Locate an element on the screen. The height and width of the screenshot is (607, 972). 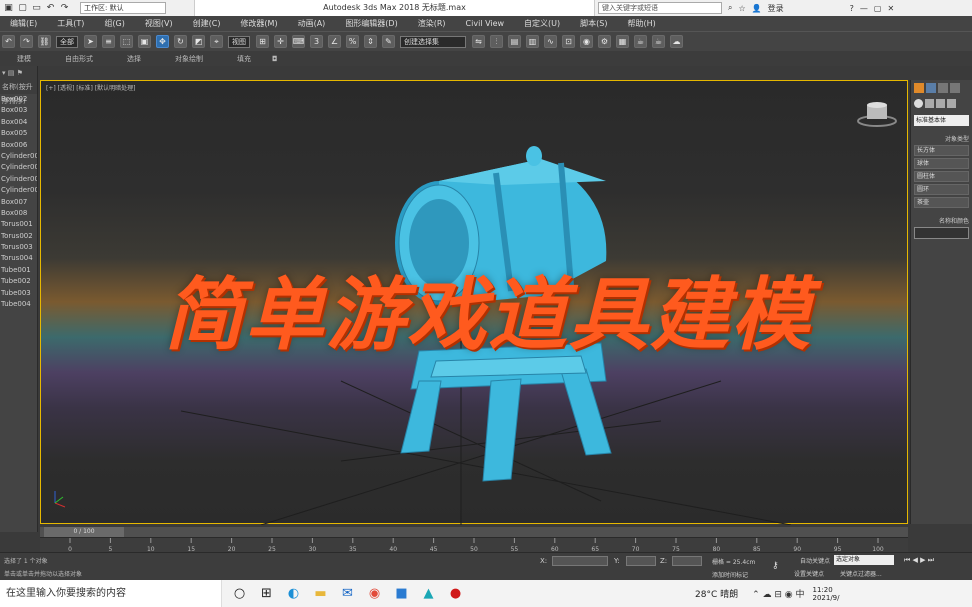
render-setup-icon: ⚙ is located at coordinates (604, 41).